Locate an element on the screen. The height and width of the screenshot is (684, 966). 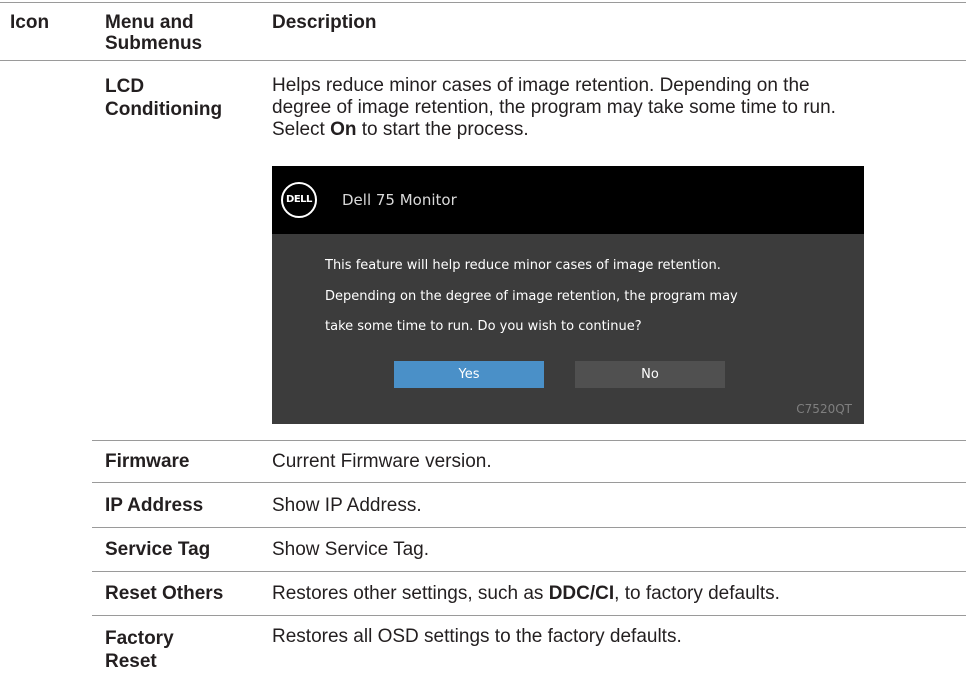
description-firmware: Current Firmware version. is located at coordinates (382, 461).